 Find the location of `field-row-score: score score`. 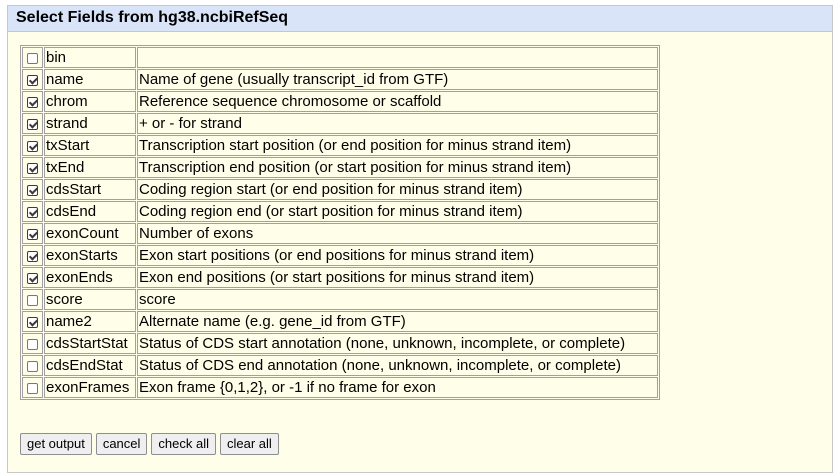

field-row-score: score score is located at coordinates (340, 299).